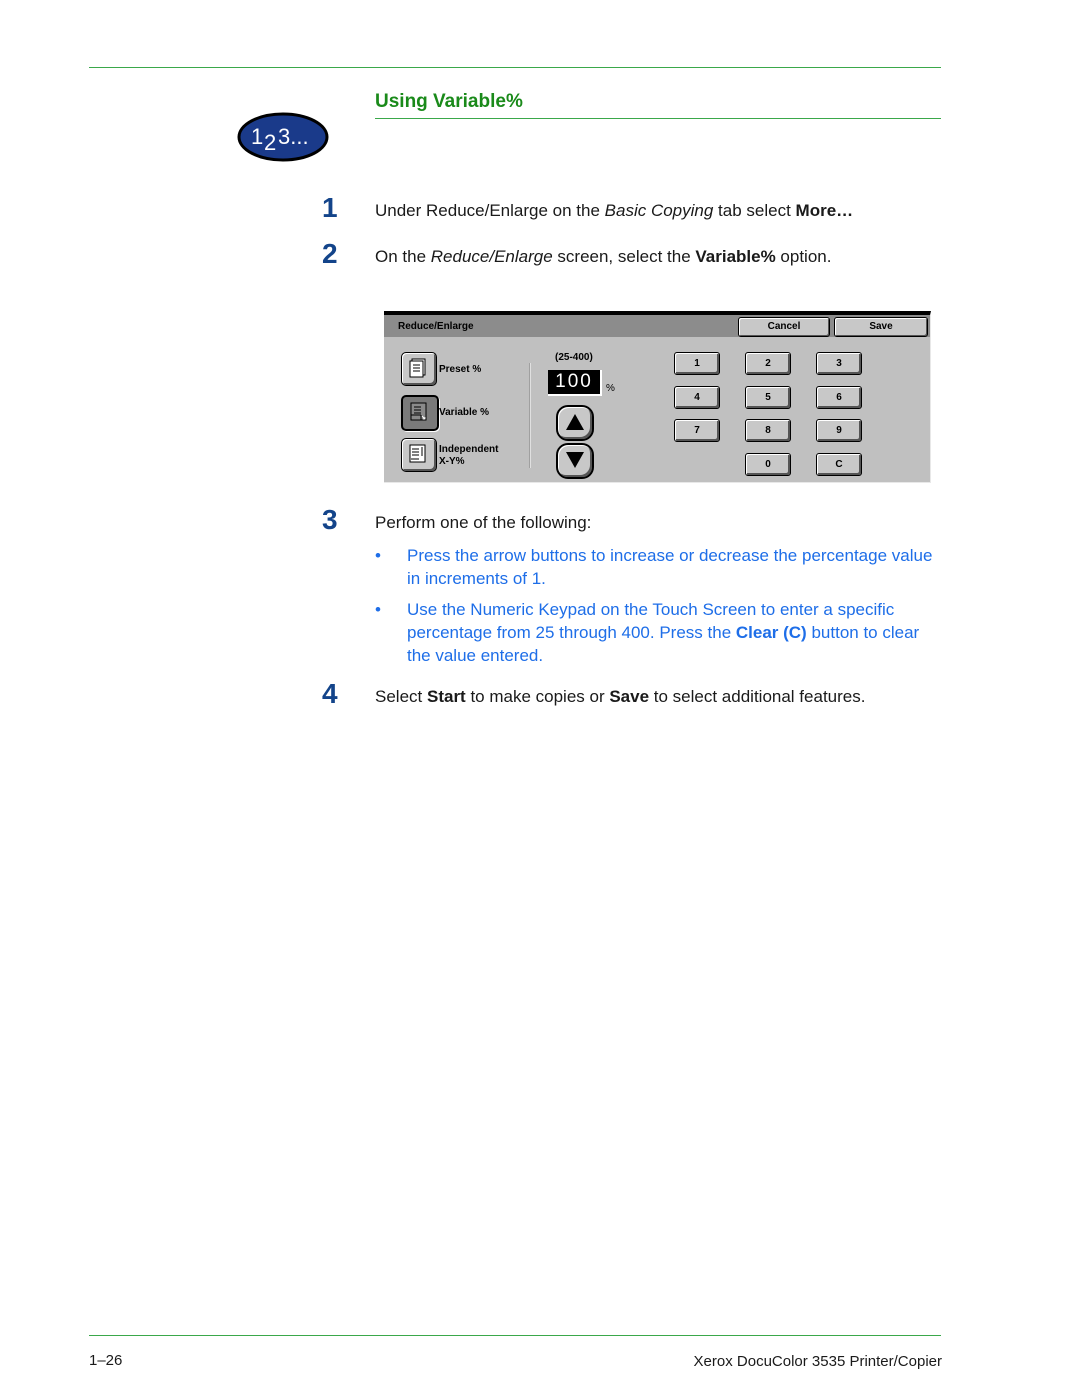 The image size is (1080, 1397). What do you see at coordinates (530, 415) in the screenshot?
I see `vertical-divider` at bounding box center [530, 415].